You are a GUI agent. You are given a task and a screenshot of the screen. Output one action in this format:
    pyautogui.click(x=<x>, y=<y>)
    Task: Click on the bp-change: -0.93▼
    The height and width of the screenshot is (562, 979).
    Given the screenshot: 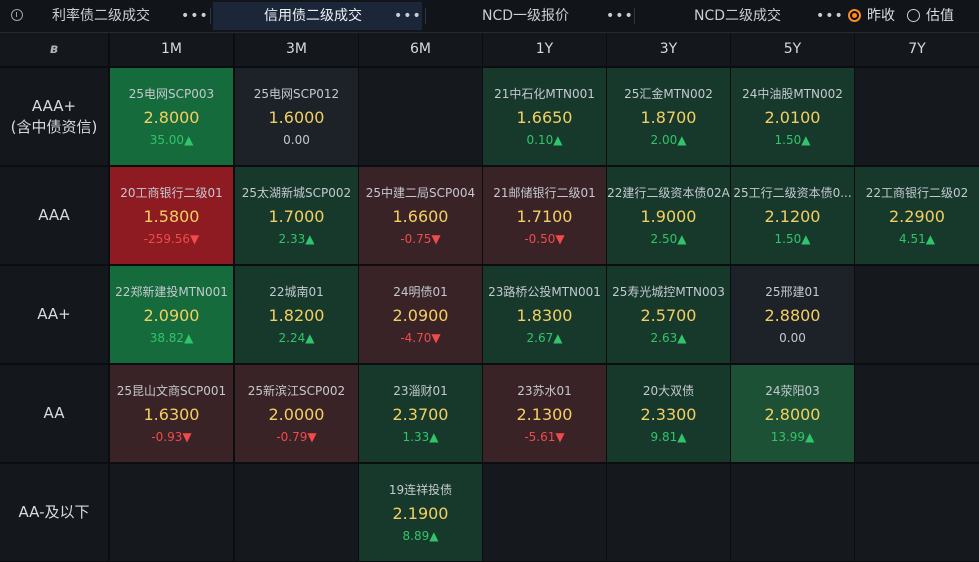 What is the action you would take?
    pyautogui.click(x=171, y=437)
    